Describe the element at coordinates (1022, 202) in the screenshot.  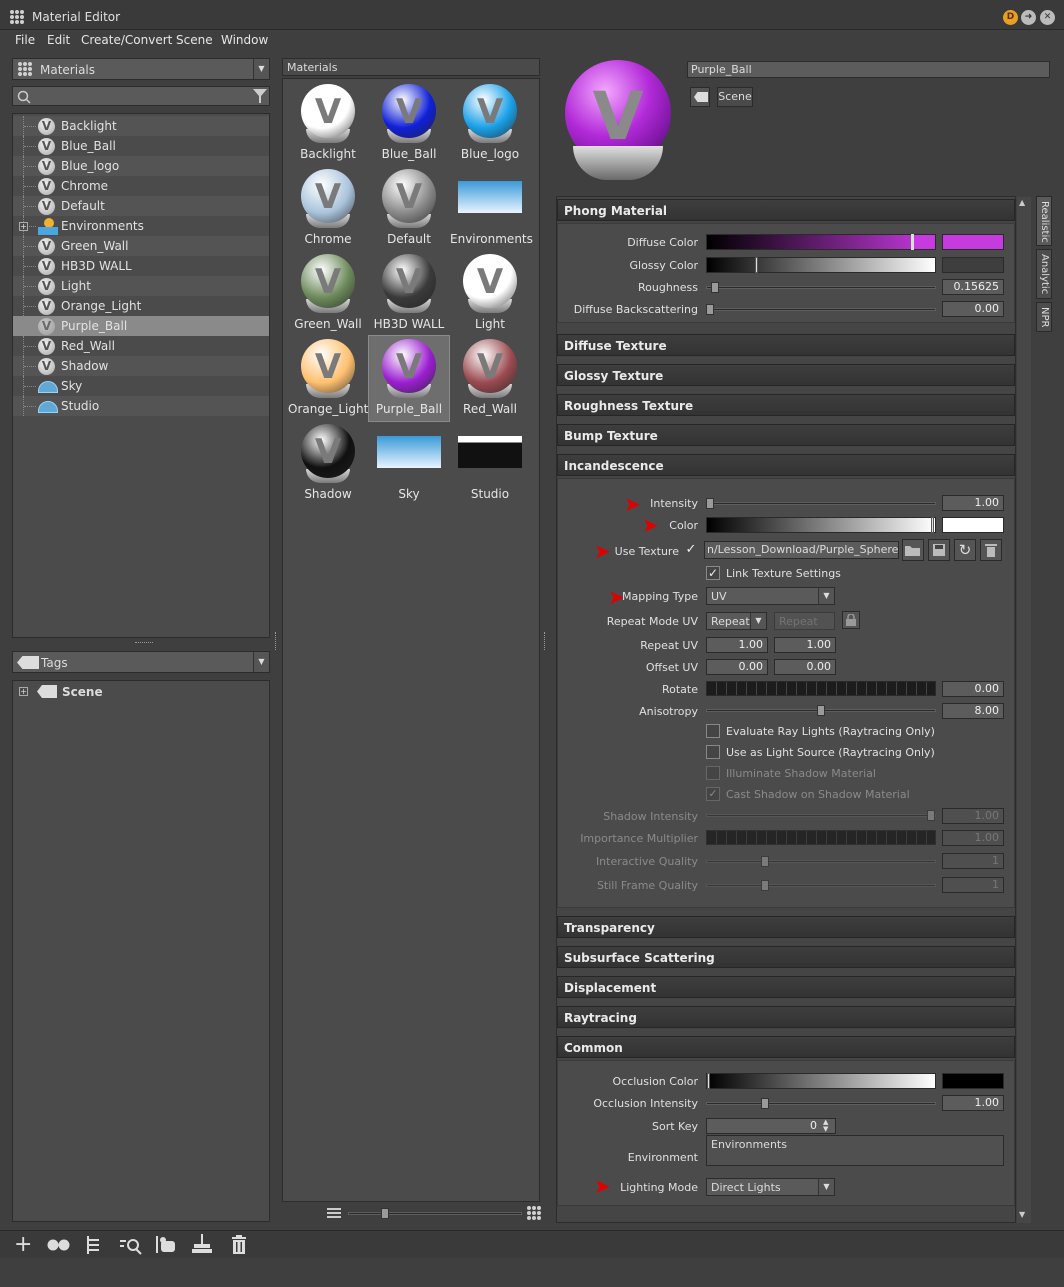
I see `scroll-up-icon: ▲` at that location.